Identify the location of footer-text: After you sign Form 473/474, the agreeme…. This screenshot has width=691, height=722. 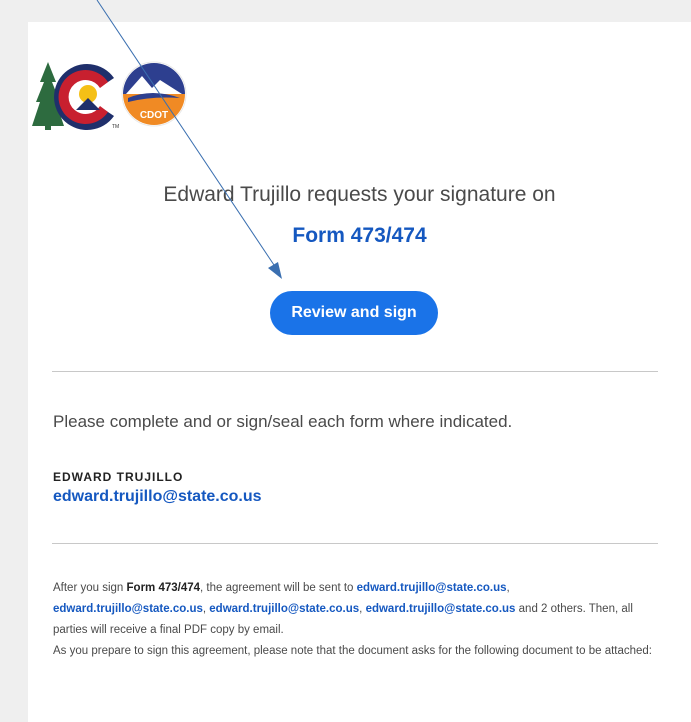
(353, 619).